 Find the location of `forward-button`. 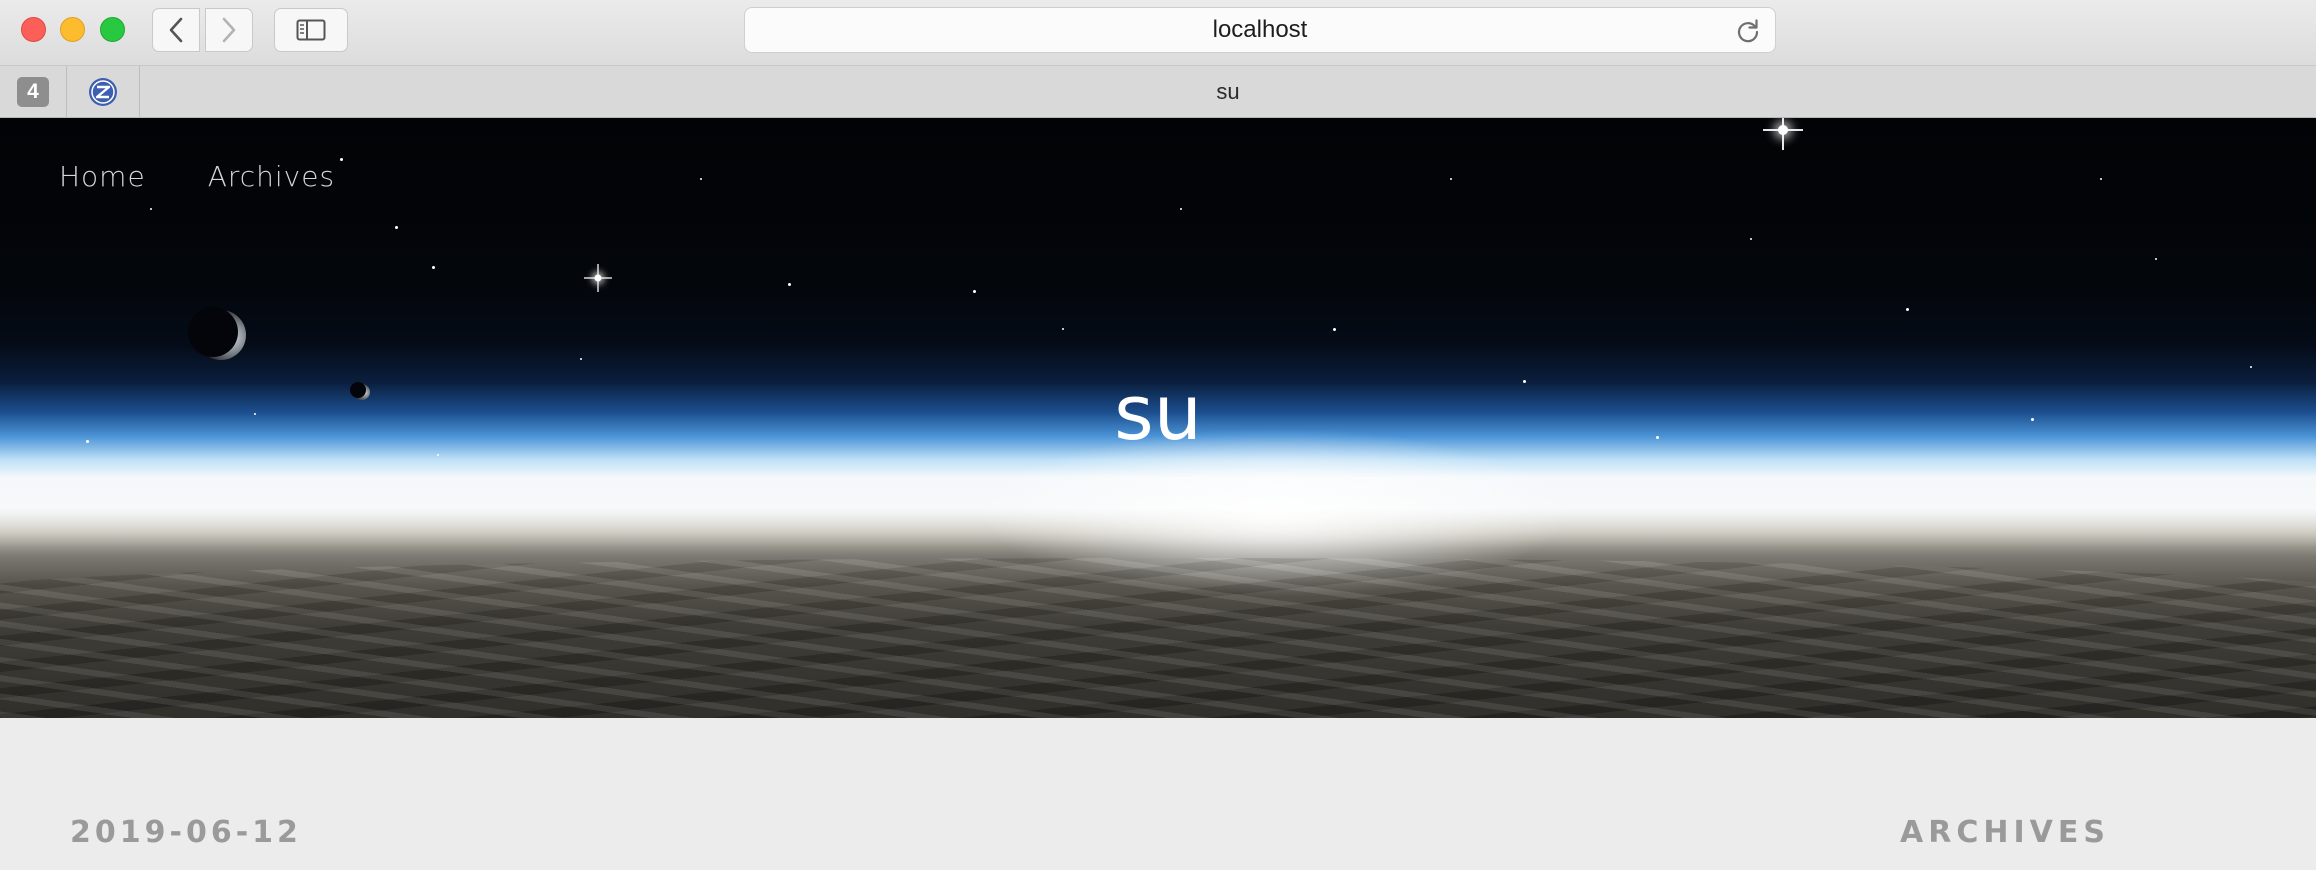

forward-button is located at coordinates (229, 30).